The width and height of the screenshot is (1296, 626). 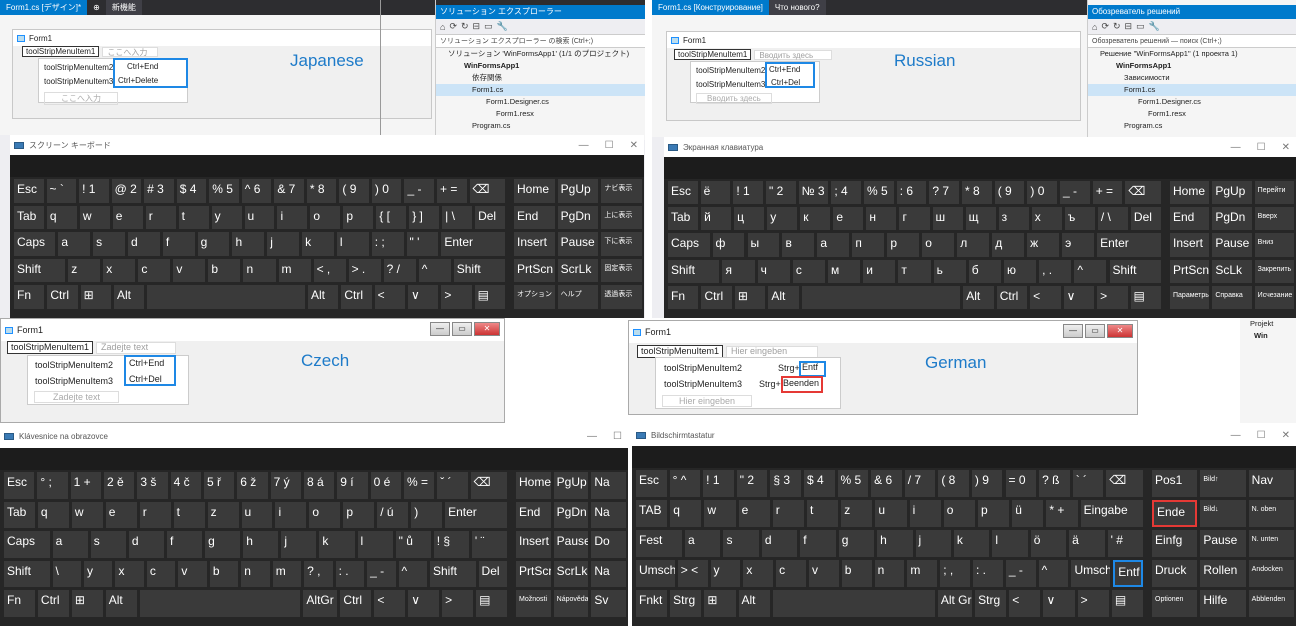 What do you see at coordinates (1059, 603) in the screenshot?
I see `osk-key: ∨` at bounding box center [1059, 603].